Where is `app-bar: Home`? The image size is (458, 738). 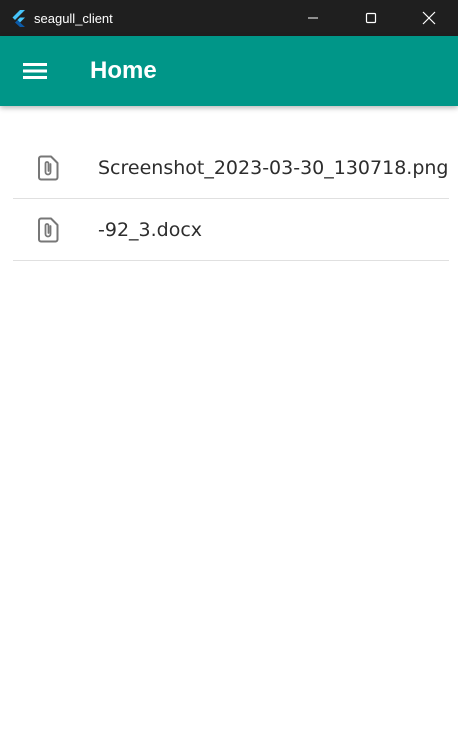
app-bar: Home is located at coordinates (229, 71).